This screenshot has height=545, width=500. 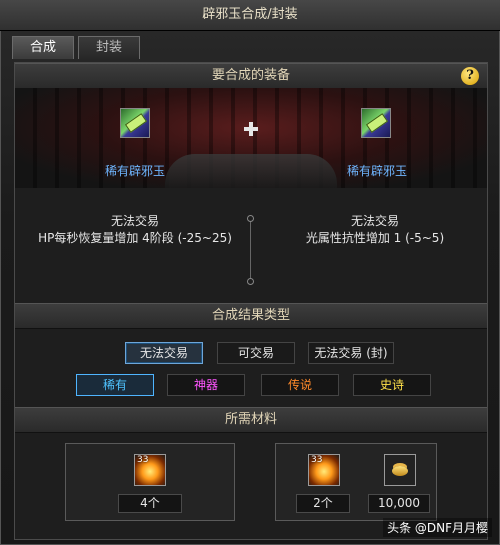 I want to click on material-box-left: 33 4个, so click(x=150, y=482).